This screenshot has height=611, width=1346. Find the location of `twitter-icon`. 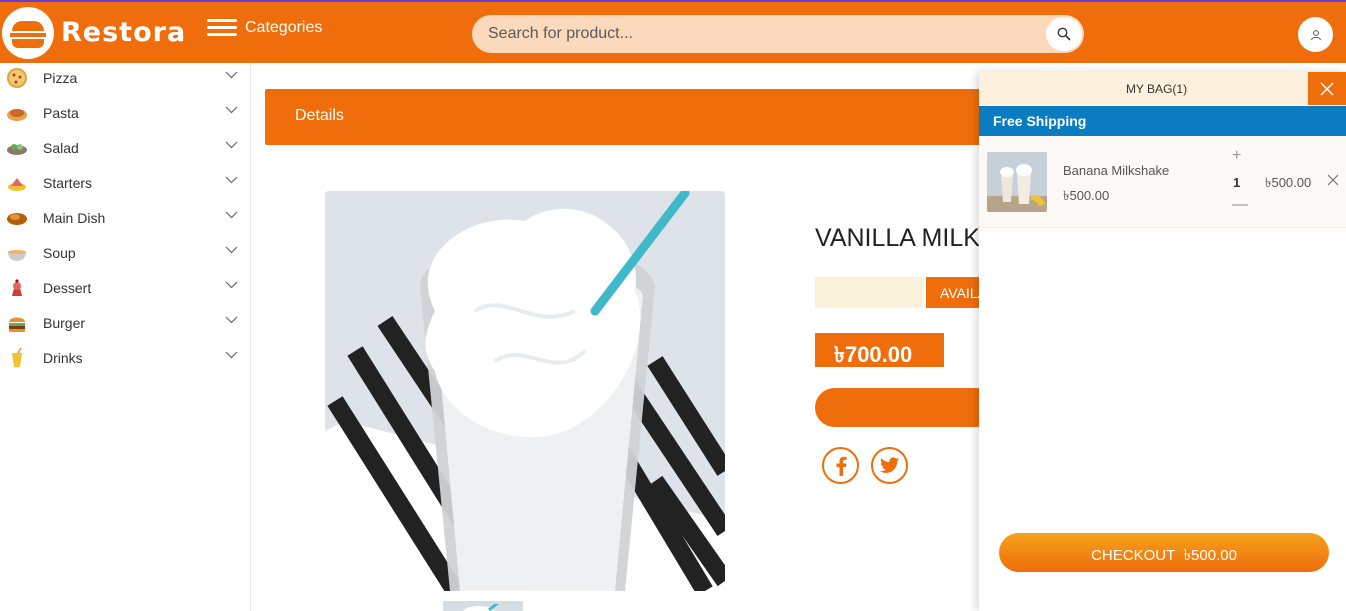

twitter-icon is located at coordinates (889, 465).